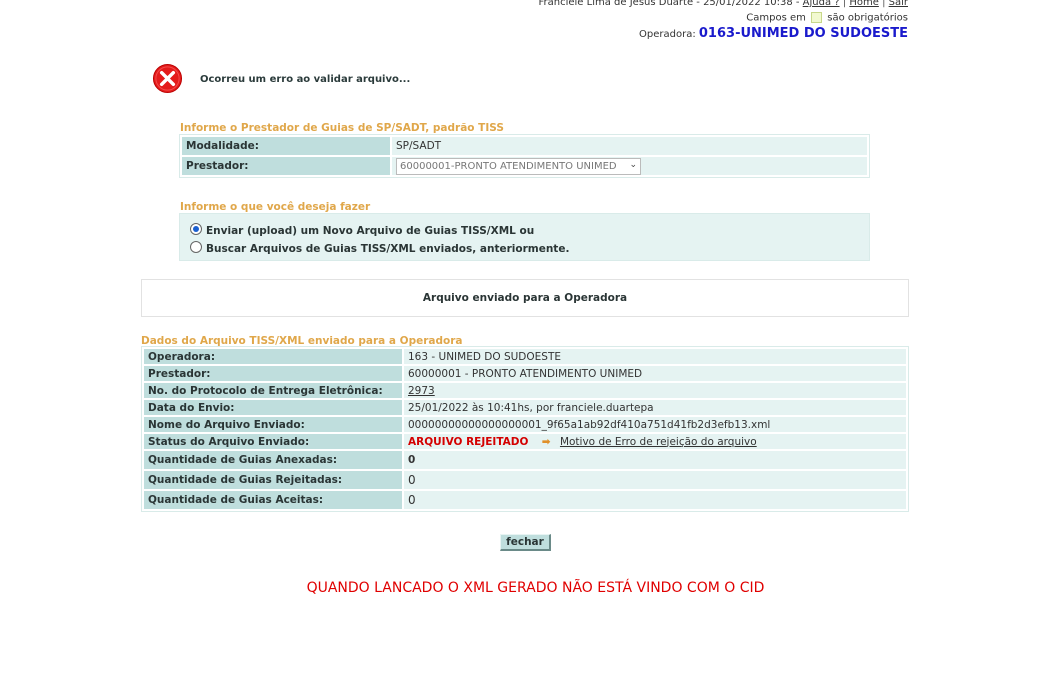 The height and width of the screenshot is (675, 1051). Describe the element at coordinates (633, 164) in the screenshot. I see `chevron-down-icon: ⌄` at that location.